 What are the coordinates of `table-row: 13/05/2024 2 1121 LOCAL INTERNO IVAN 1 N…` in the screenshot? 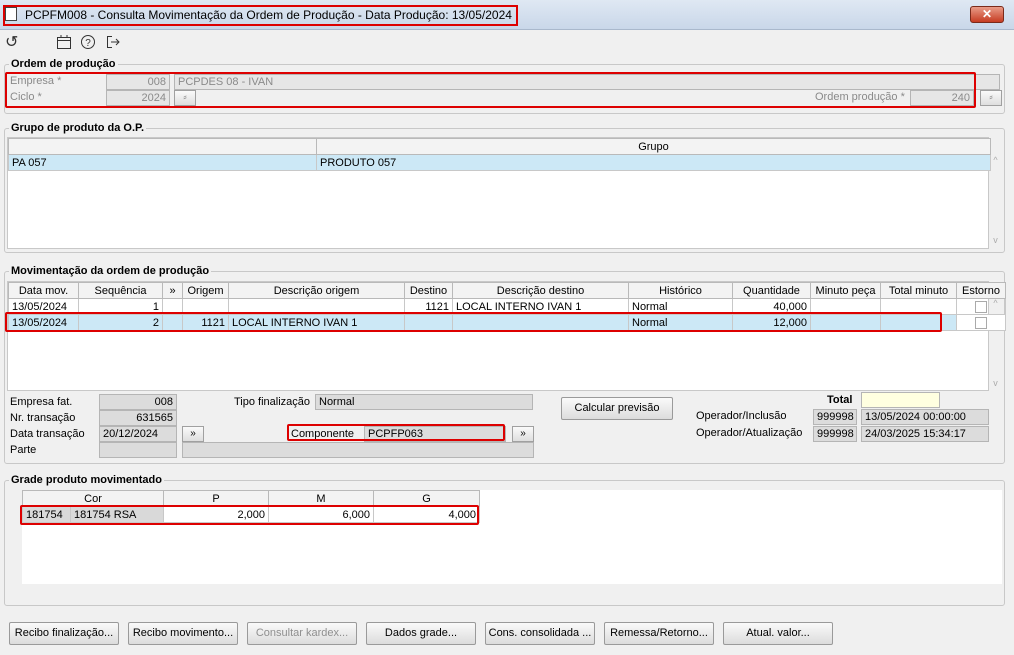 It's located at (507, 322).